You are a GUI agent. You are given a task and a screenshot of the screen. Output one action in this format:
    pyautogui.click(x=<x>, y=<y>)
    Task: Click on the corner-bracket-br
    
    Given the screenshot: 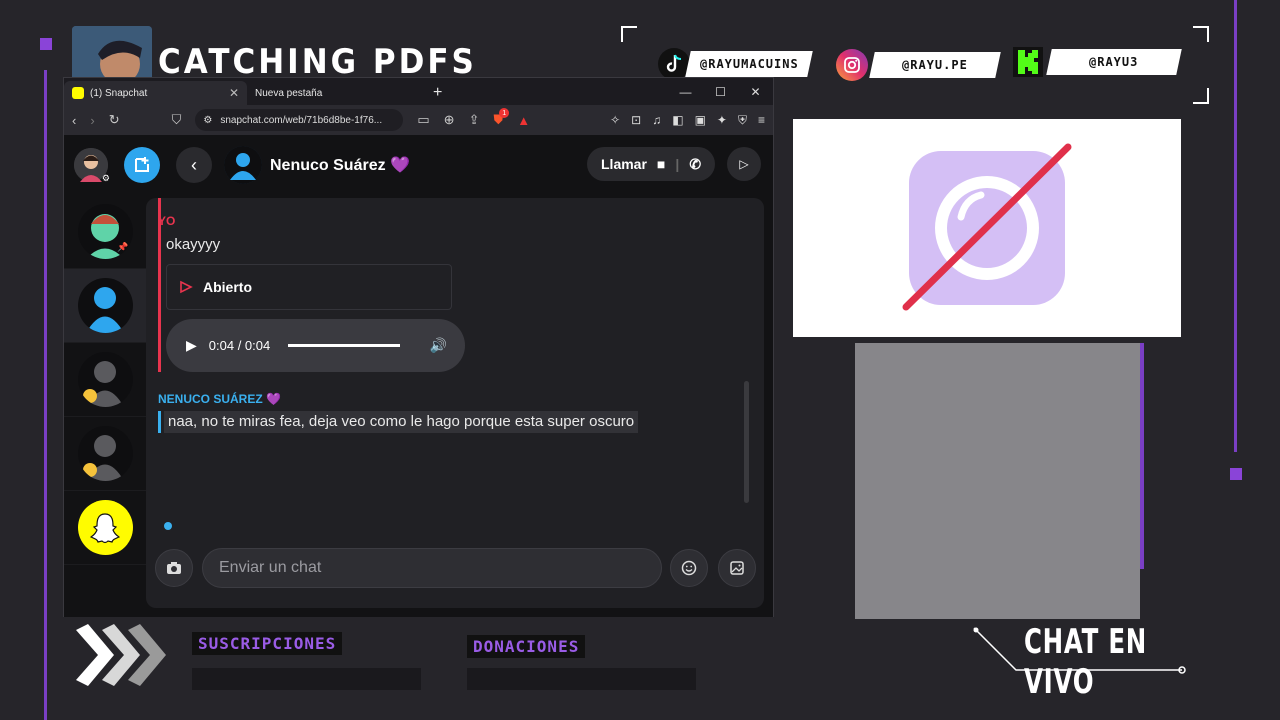 What is the action you would take?
    pyautogui.click(x=1201, y=96)
    